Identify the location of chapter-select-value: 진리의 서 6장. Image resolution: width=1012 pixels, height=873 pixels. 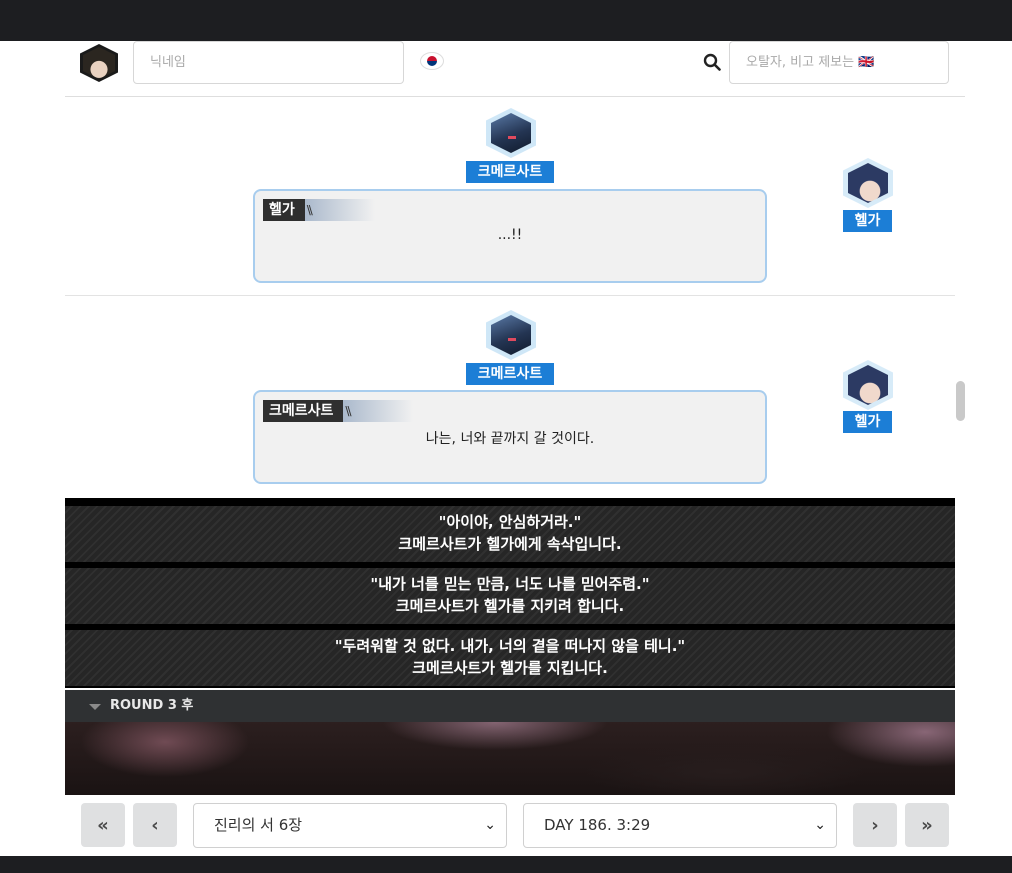
(258, 825).